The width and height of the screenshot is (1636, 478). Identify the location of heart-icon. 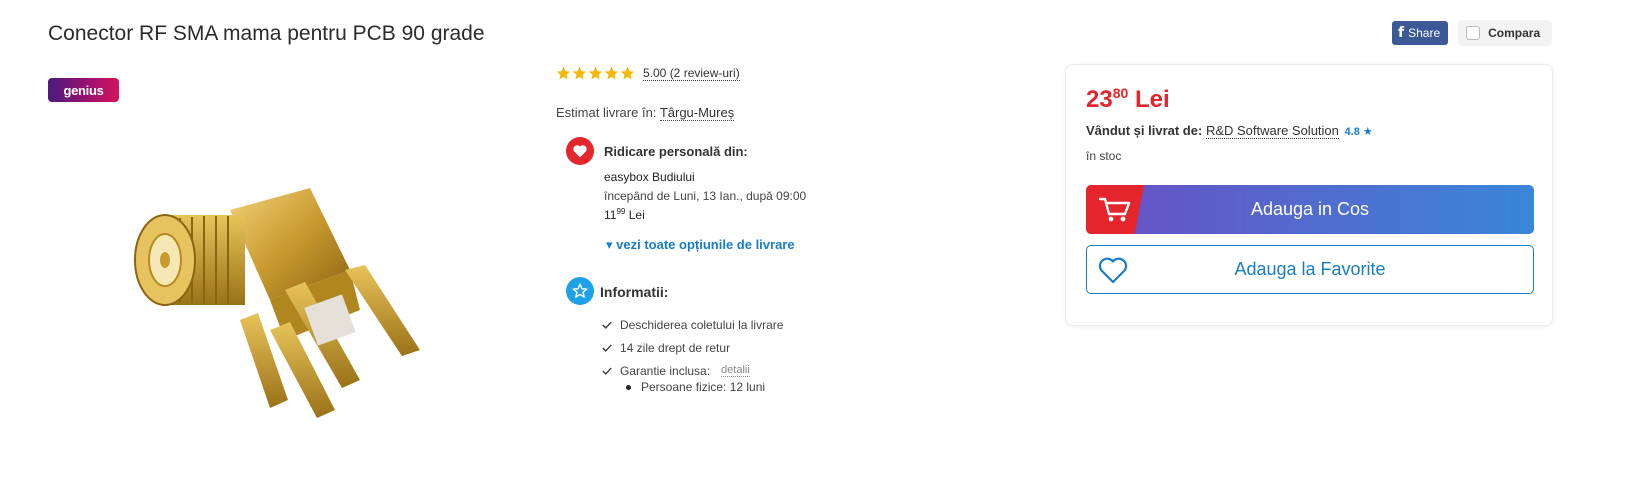
(580, 151).